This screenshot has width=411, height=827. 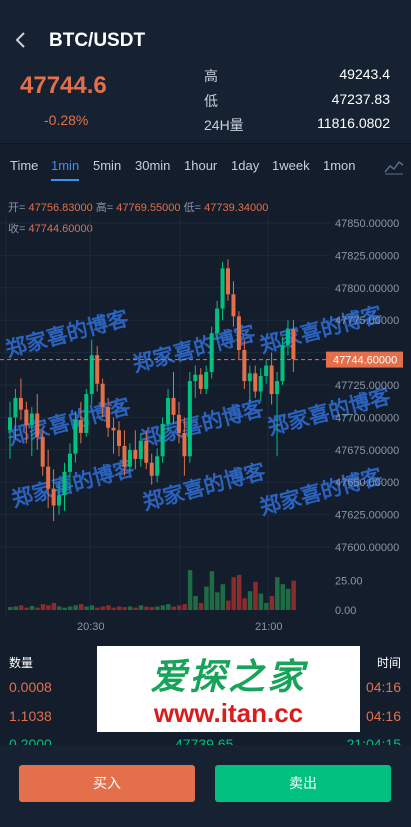 I want to click on price-tick-label: 47625.00000, so click(x=367, y=516).